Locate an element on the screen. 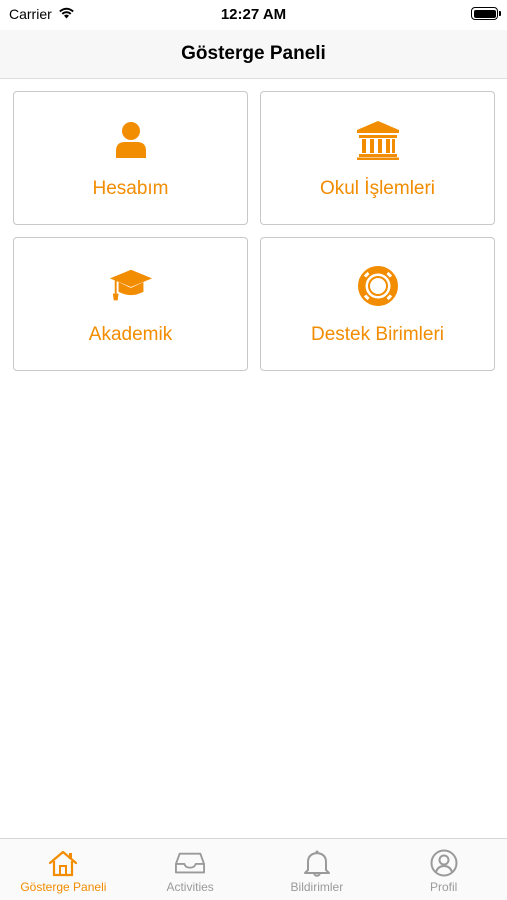 The height and width of the screenshot is (900, 507). battery-icon is located at coordinates (486, 13).